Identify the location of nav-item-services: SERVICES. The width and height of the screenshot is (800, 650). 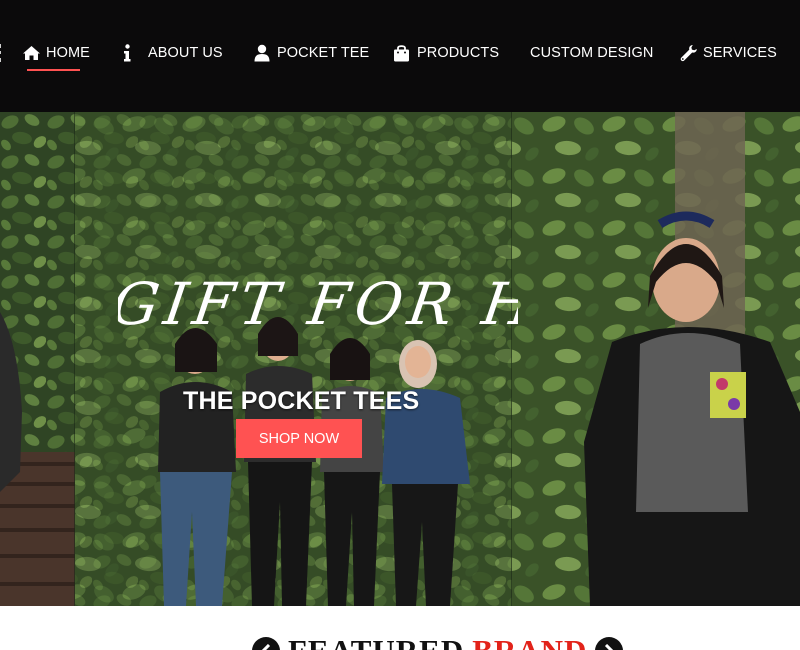
(728, 53).